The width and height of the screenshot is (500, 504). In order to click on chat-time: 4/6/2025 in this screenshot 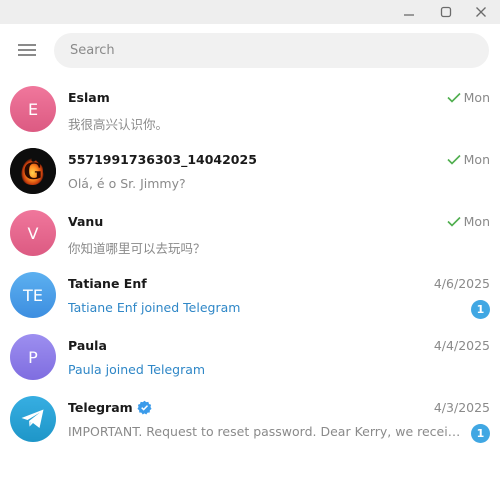, I will do `click(462, 283)`.